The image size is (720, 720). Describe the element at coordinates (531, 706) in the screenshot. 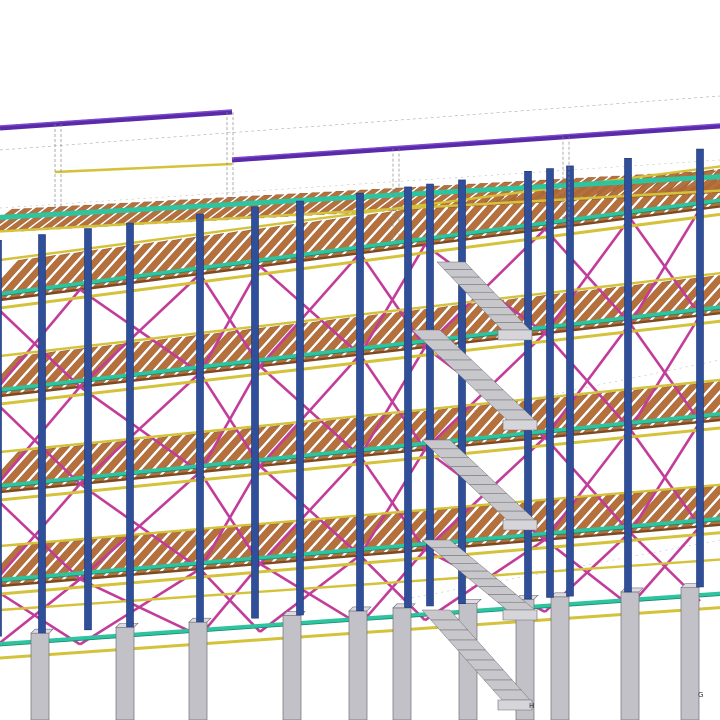

I see `grid-label-h: H` at that location.